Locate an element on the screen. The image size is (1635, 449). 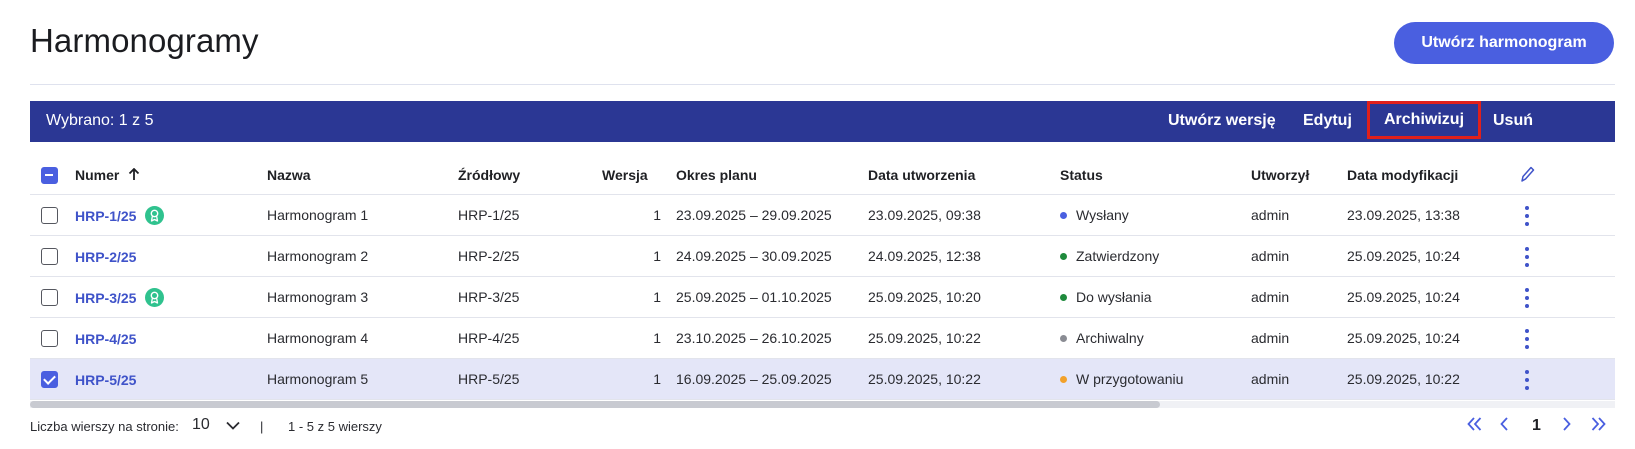
source-number: HRP-5/25 is located at coordinates (489, 379).